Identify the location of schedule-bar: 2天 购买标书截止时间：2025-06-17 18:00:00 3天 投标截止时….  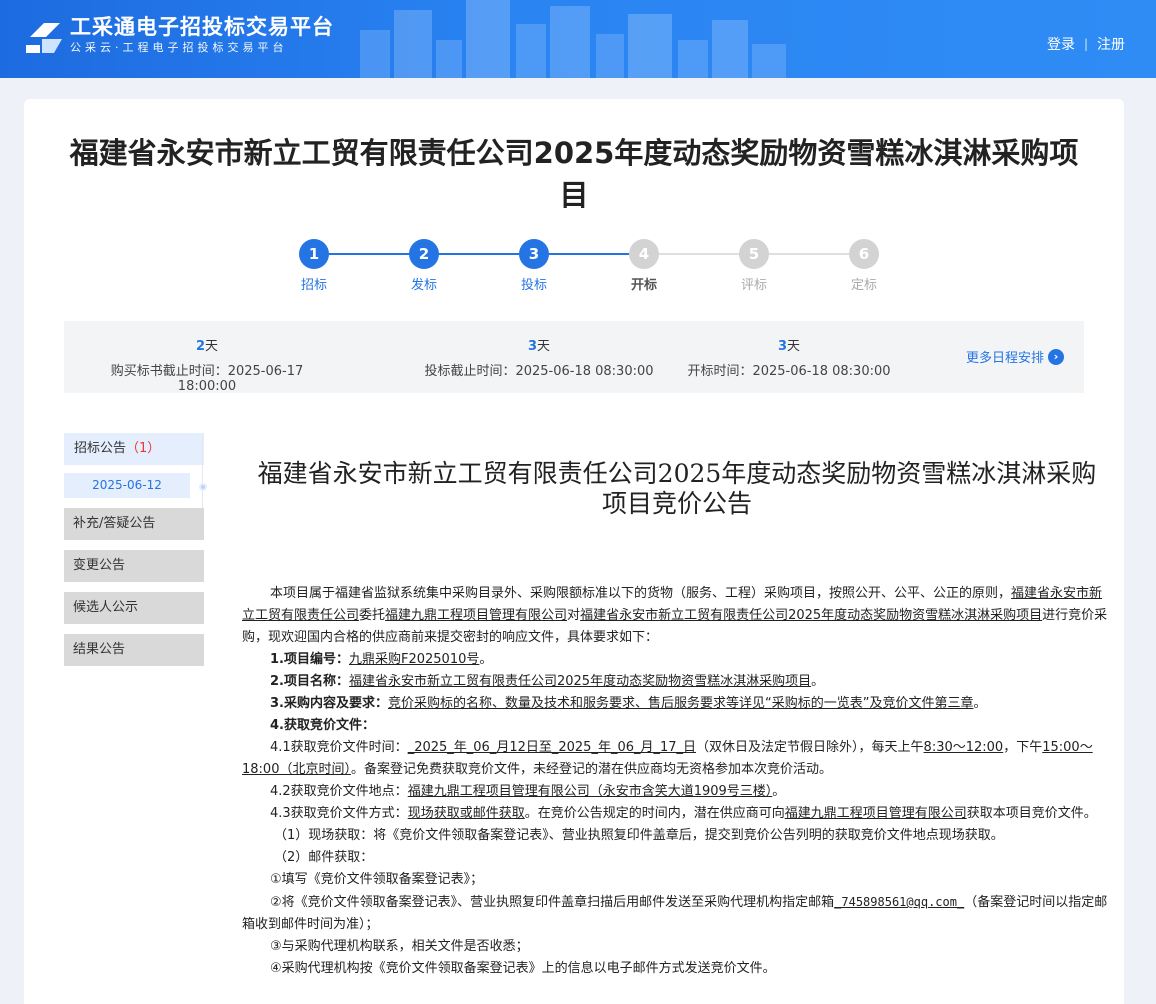
(574, 357).